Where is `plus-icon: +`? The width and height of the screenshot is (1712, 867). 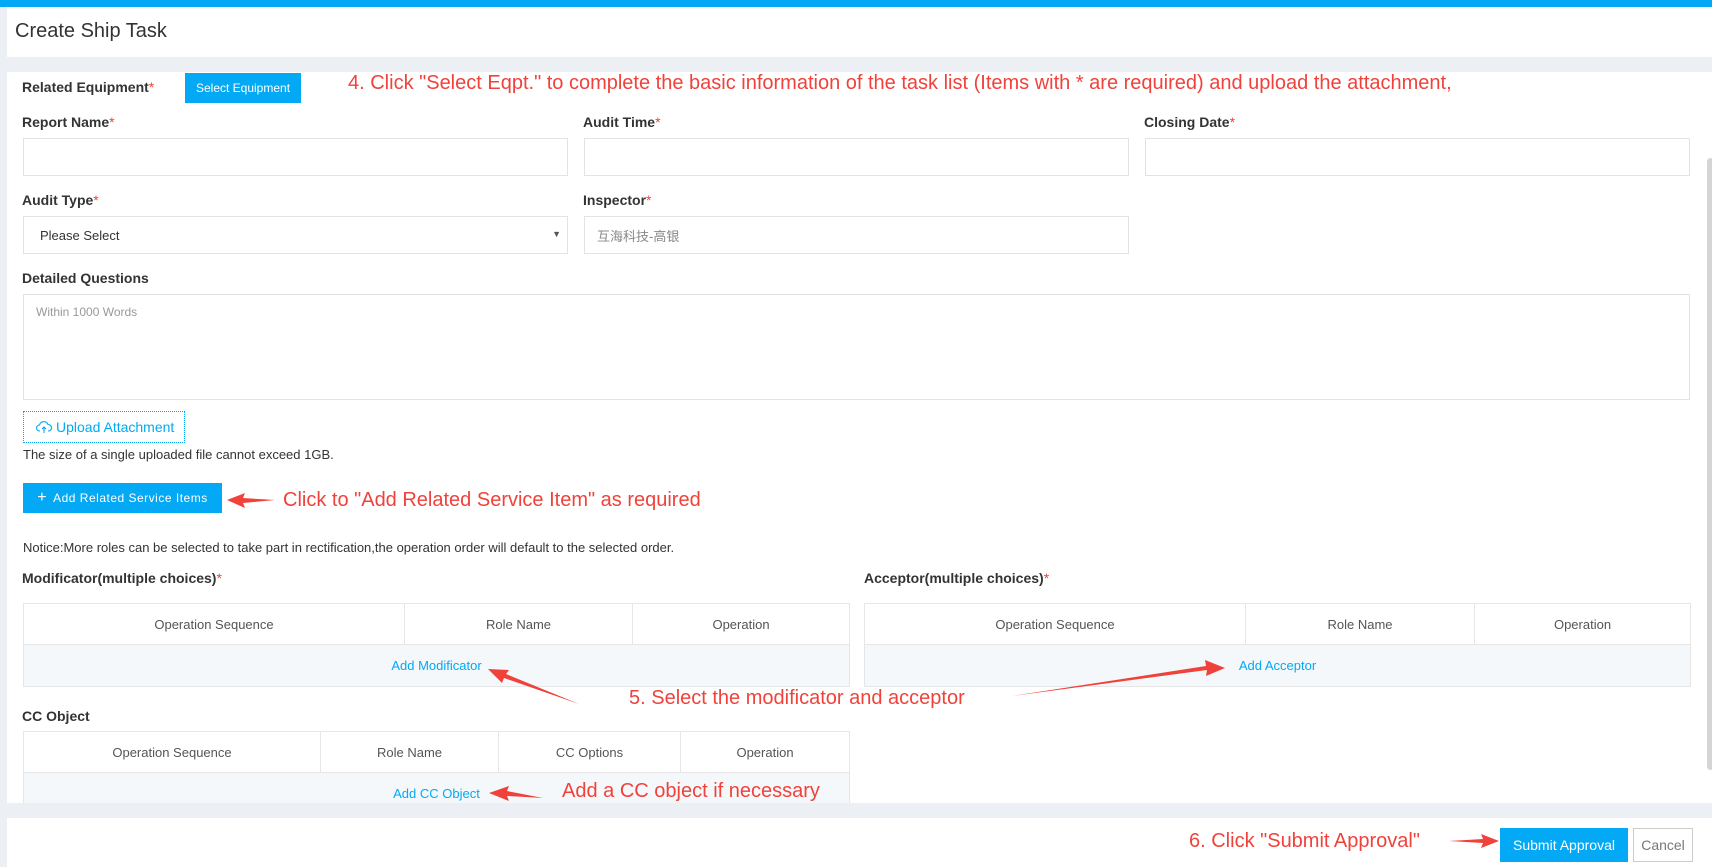 plus-icon: + is located at coordinates (42, 497).